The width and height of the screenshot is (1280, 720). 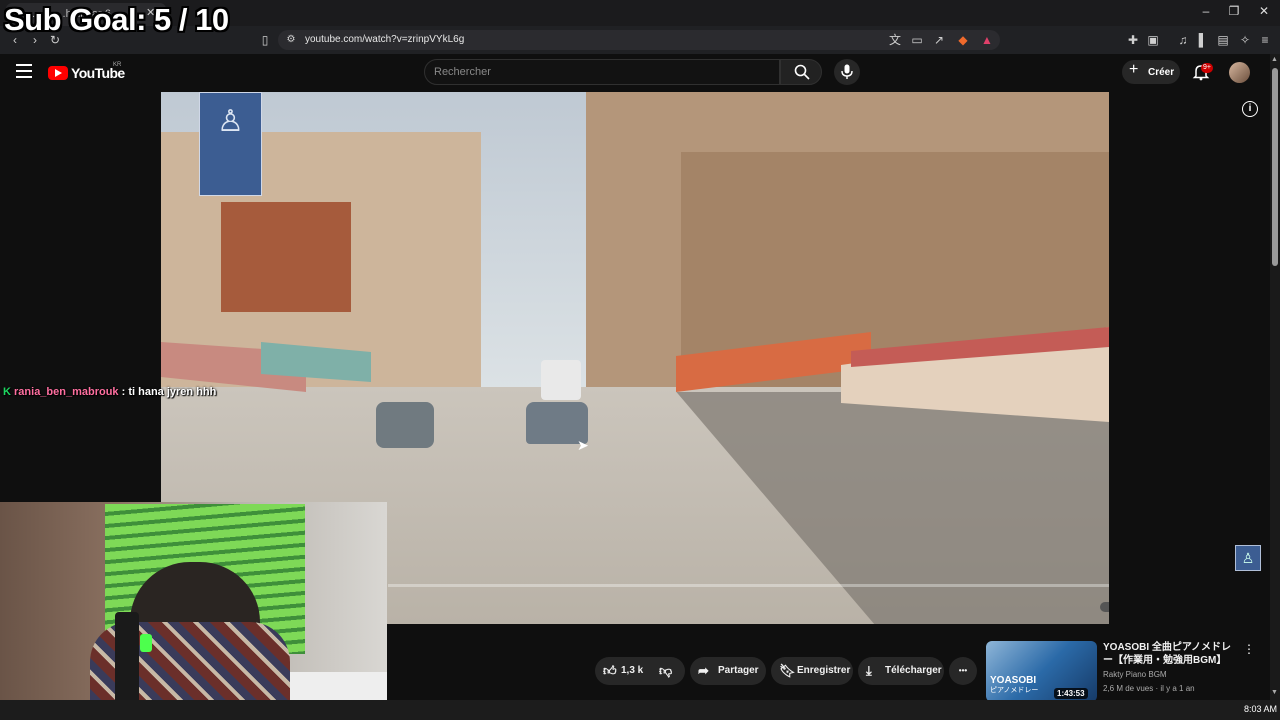 What do you see at coordinates (640, 710) in the screenshot?
I see `os-taskbar` at bounding box center [640, 710].